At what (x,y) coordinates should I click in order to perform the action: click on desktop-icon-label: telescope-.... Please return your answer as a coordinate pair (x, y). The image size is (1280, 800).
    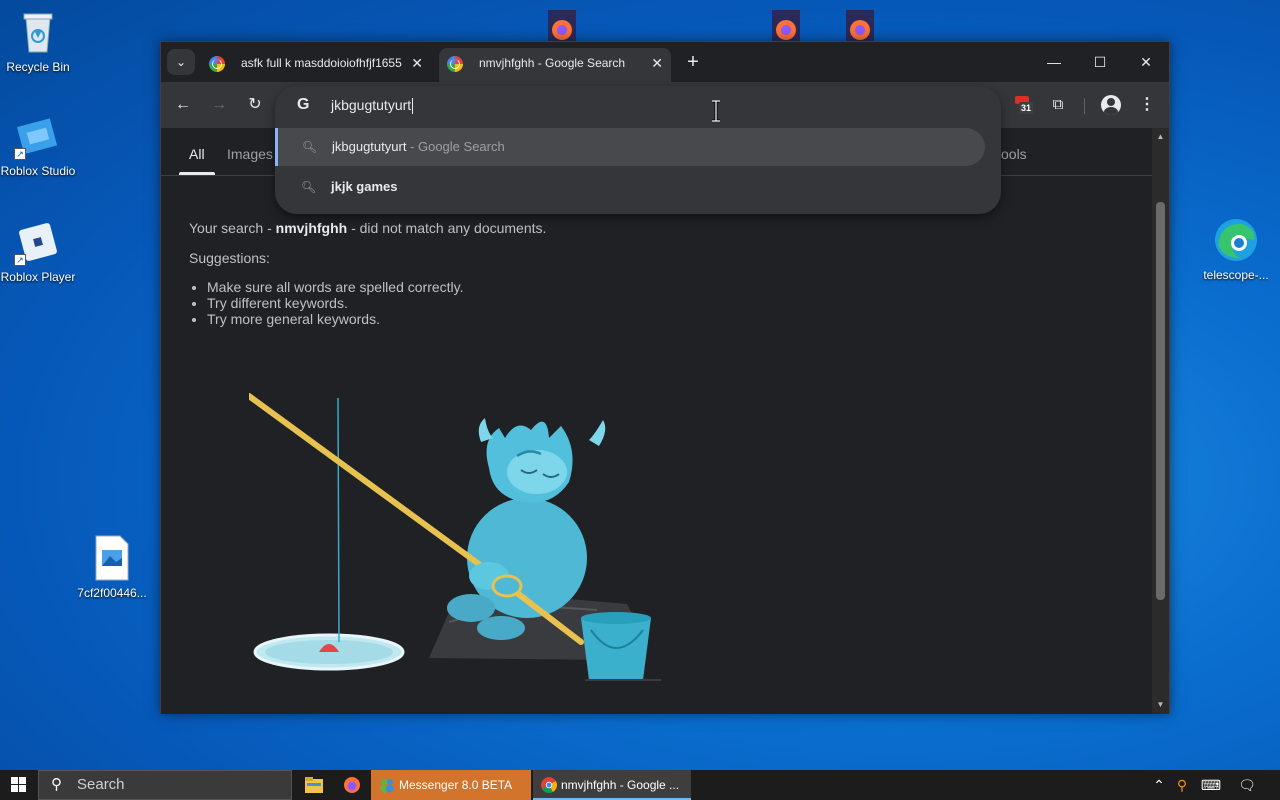
    Looking at the image, I should click on (1236, 275).